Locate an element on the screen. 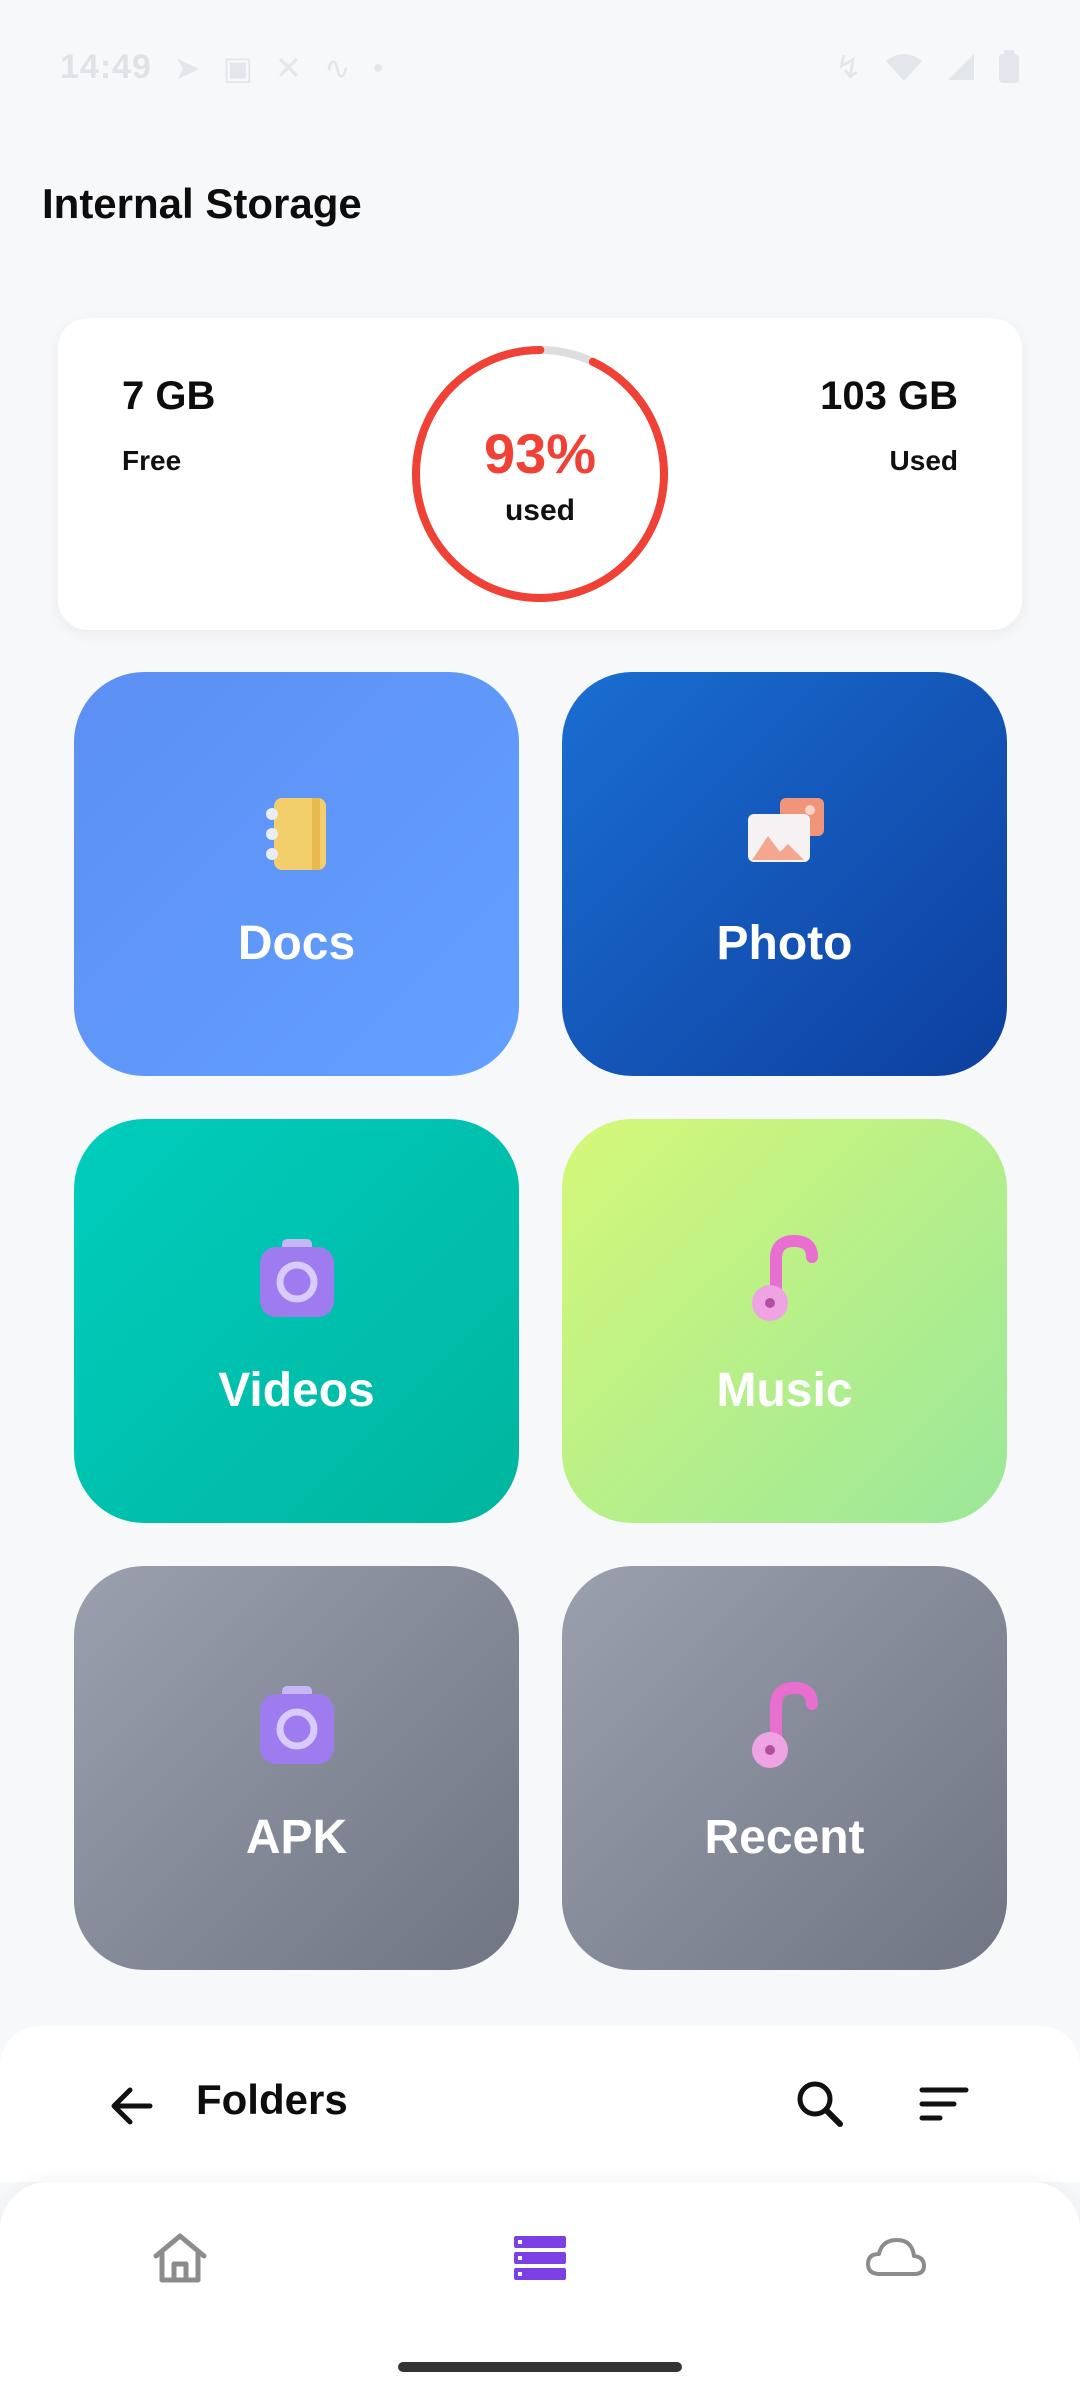 The width and height of the screenshot is (1080, 2400). used-storage-label: Used is located at coordinates (923, 460).